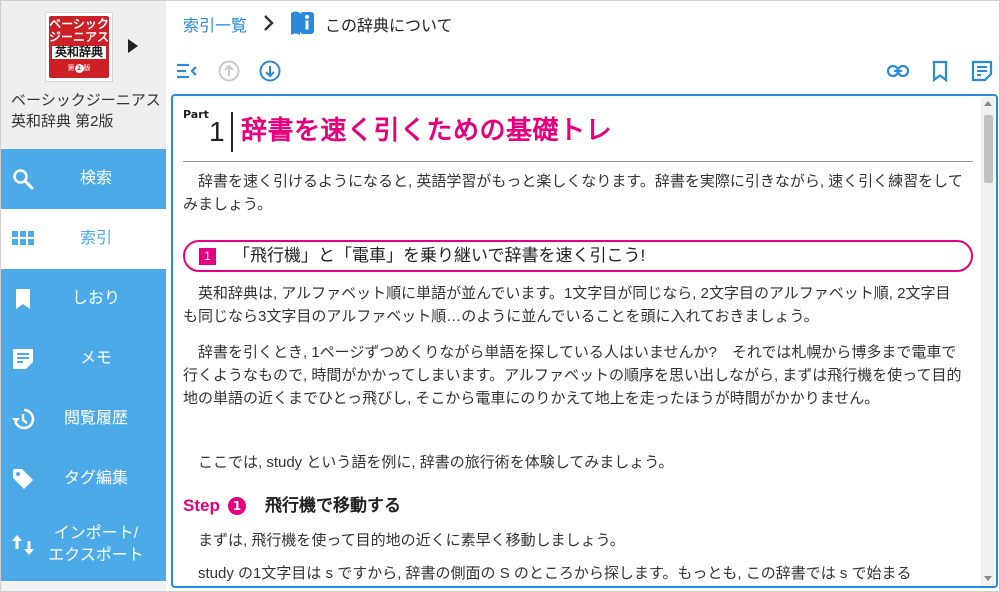 The image size is (1000, 592). What do you see at coordinates (269, 23) in the screenshot?
I see `chevron-right-icon` at bounding box center [269, 23].